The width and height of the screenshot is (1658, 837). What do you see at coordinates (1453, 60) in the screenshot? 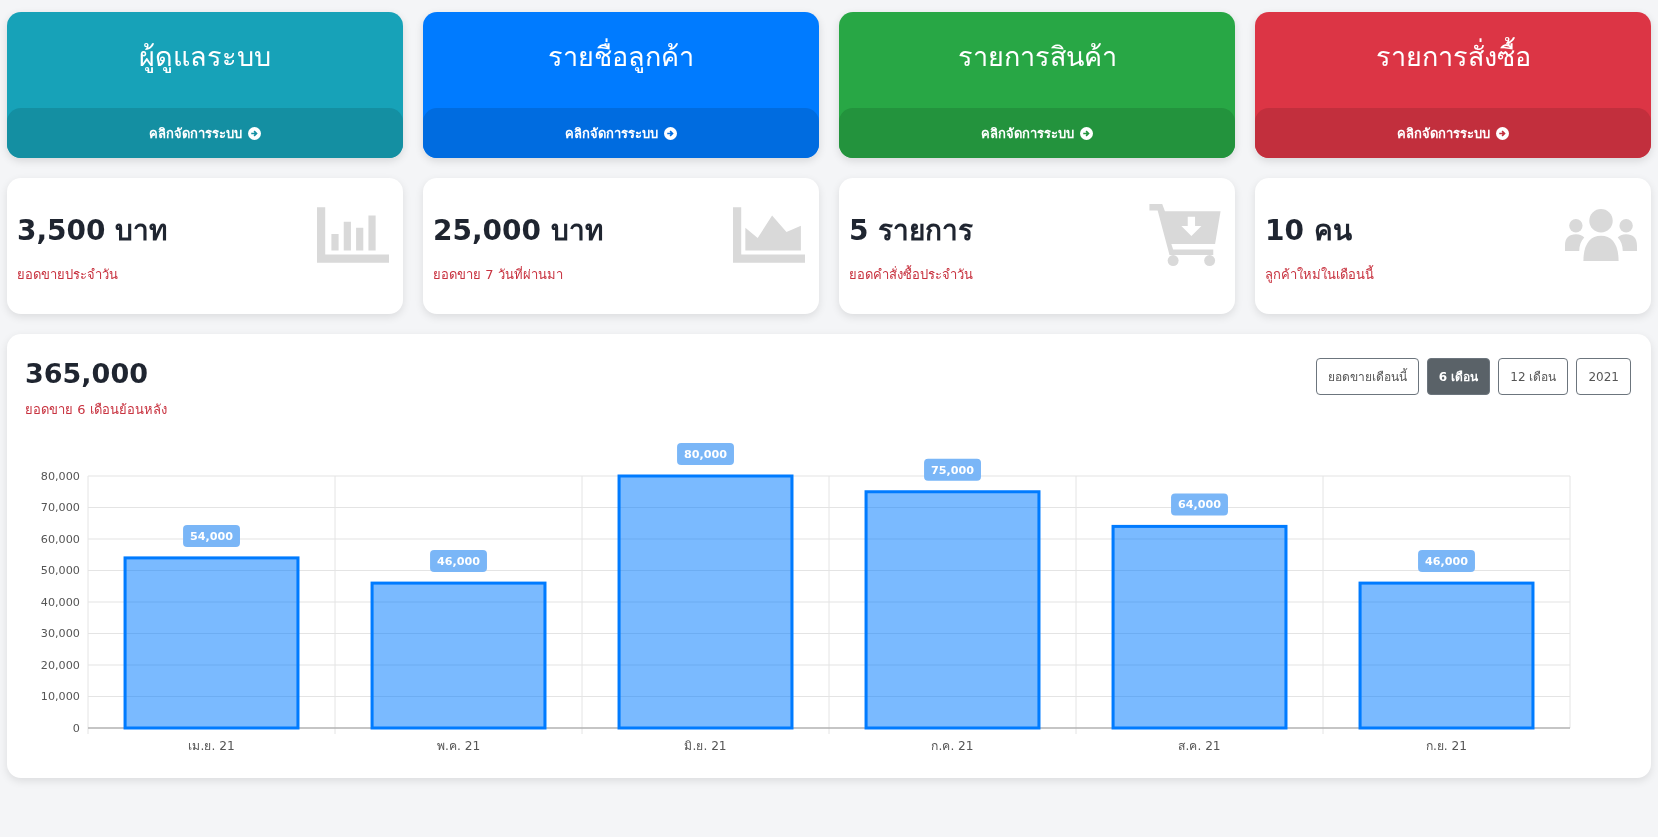
I see `card-title: รายการสั่งซื้อ` at bounding box center [1453, 60].